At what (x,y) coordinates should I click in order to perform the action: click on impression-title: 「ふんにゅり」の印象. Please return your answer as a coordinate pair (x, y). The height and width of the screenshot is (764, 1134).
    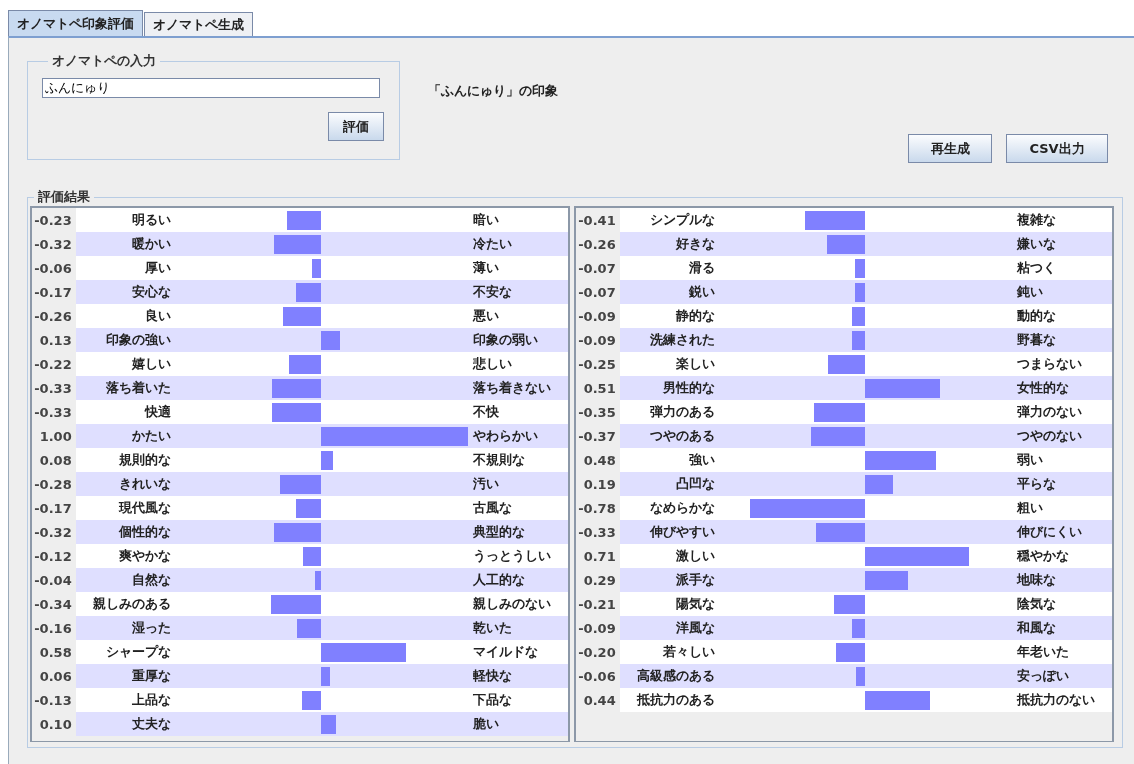
    Looking at the image, I should click on (493, 91).